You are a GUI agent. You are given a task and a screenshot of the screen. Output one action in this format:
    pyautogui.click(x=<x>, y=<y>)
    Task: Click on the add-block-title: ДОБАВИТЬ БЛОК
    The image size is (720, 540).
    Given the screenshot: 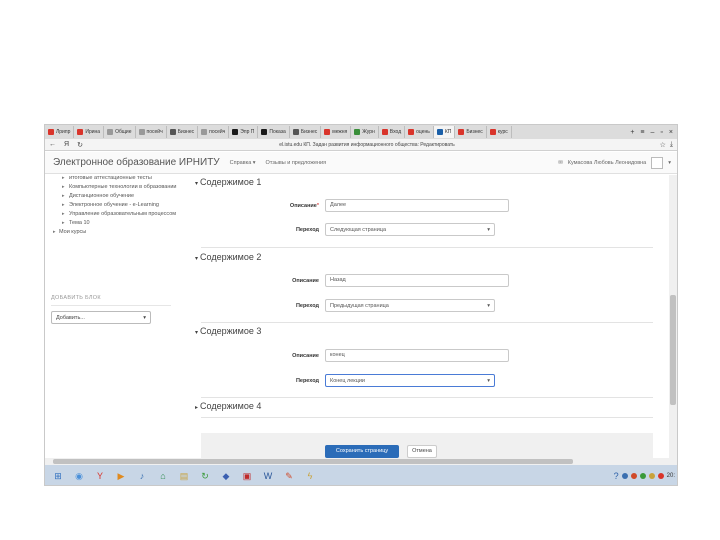 What is the action you would take?
    pyautogui.click(x=111, y=300)
    